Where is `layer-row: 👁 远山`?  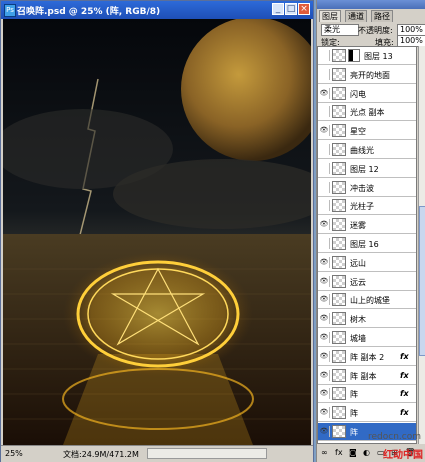
layer-row: 👁 远山 is located at coordinates (367, 263).